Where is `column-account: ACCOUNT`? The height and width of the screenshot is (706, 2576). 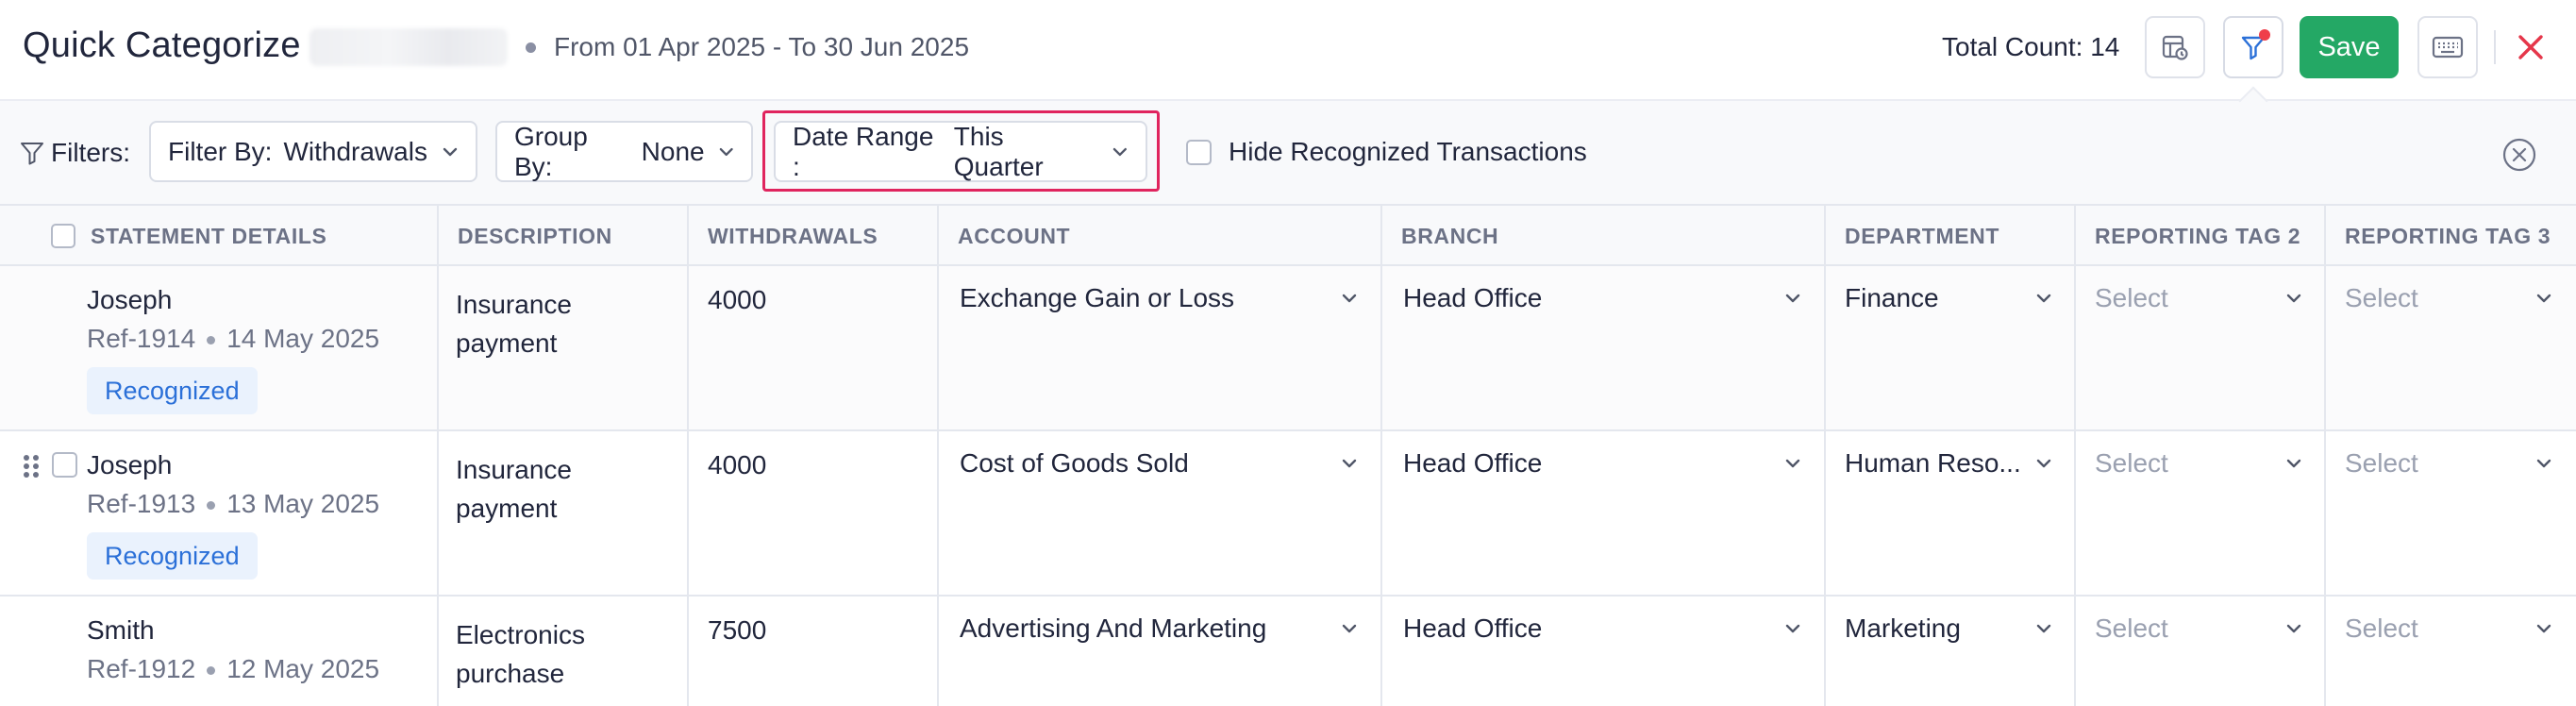
column-account: ACCOUNT is located at coordinates (1160, 236).